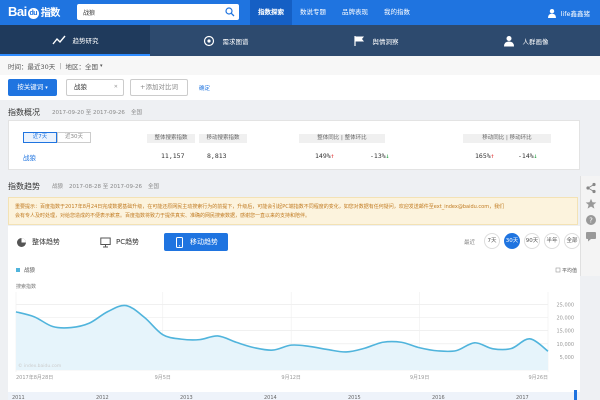 The height and width of the screenshot is (400, 600). Describe the element at coordinates (88, 113) in the screenshot. I see `overview-date-range: 2017-09-20 至 2017-09-26` at that location.